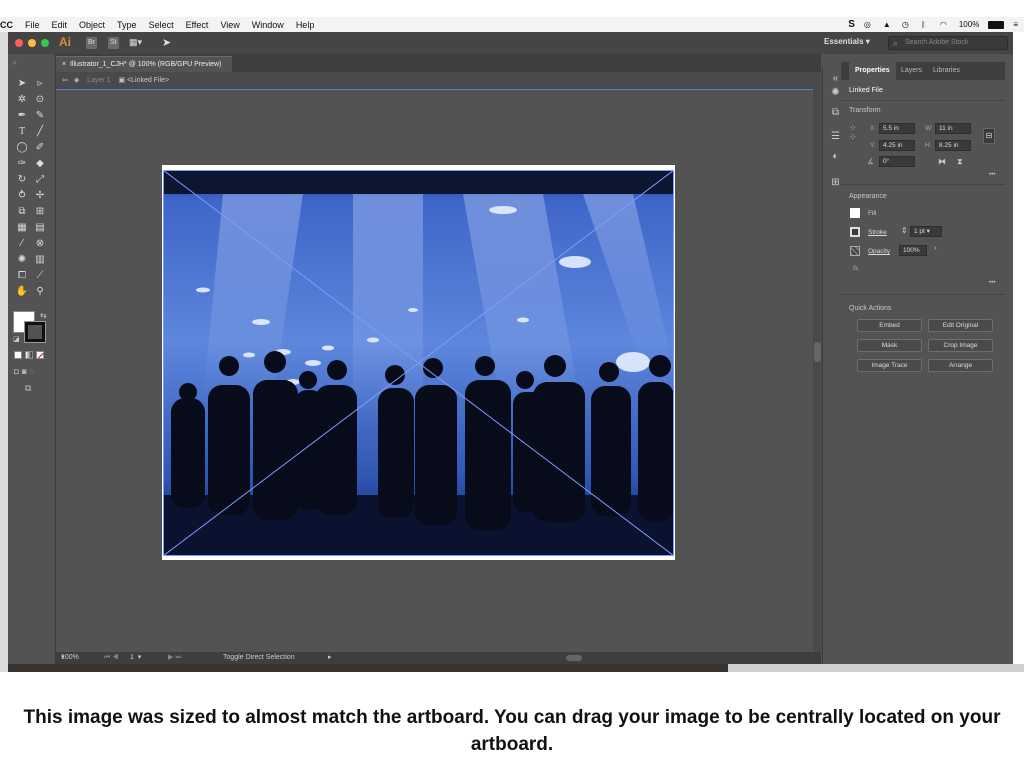 The image size is (1024, 768). I want to click on app-menu: CC, so click(9, 25).